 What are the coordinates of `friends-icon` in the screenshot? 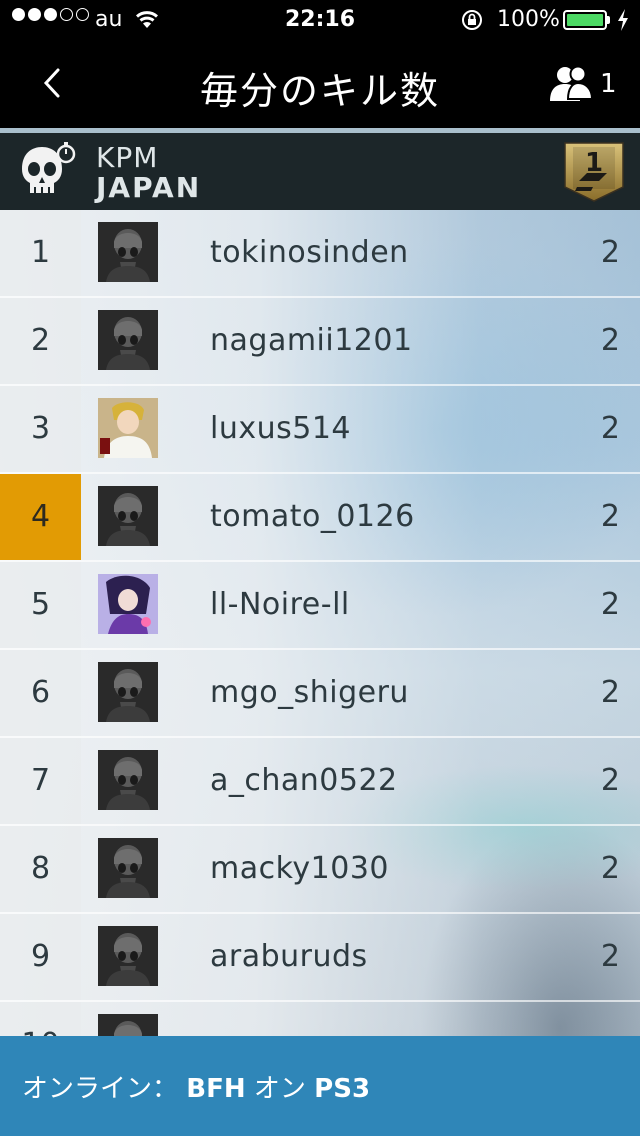 It's located at (572, 83).